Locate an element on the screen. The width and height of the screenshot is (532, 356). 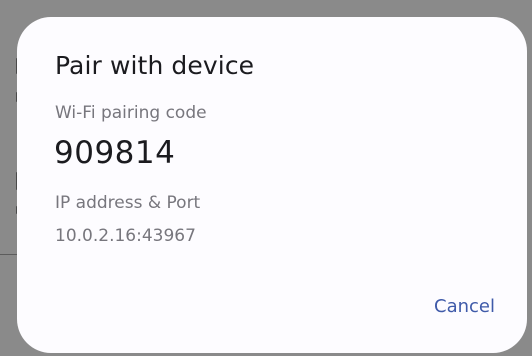
ip-port-value: 10.0.2.16:43967 is located at coordinates (125, 236).